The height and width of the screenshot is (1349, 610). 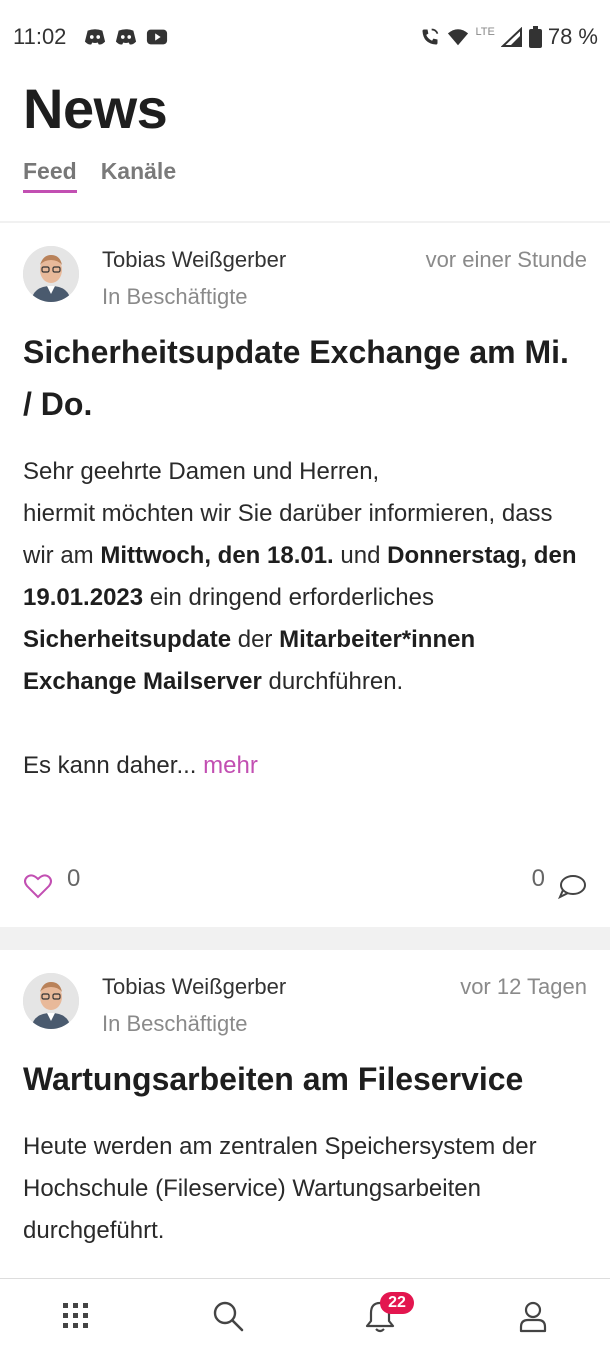 I want to click on youtube-icon, so click(x=157, y=37).